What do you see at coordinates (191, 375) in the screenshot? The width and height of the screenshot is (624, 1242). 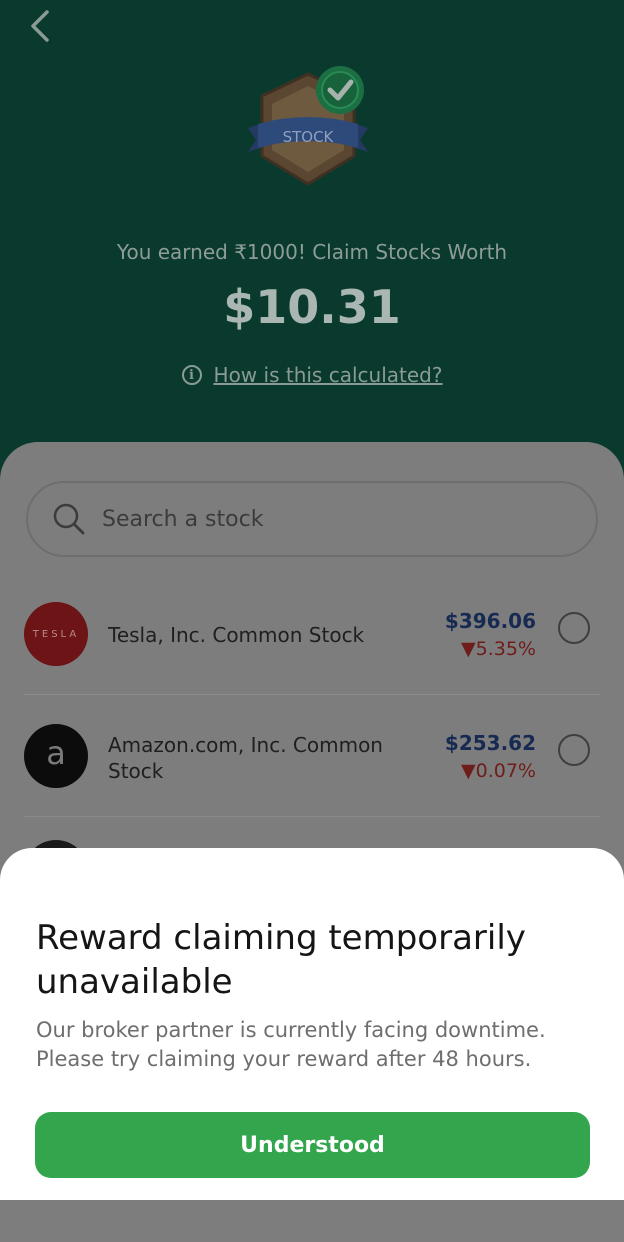 I see `info-icon: i` at bounding box center [191, 375].